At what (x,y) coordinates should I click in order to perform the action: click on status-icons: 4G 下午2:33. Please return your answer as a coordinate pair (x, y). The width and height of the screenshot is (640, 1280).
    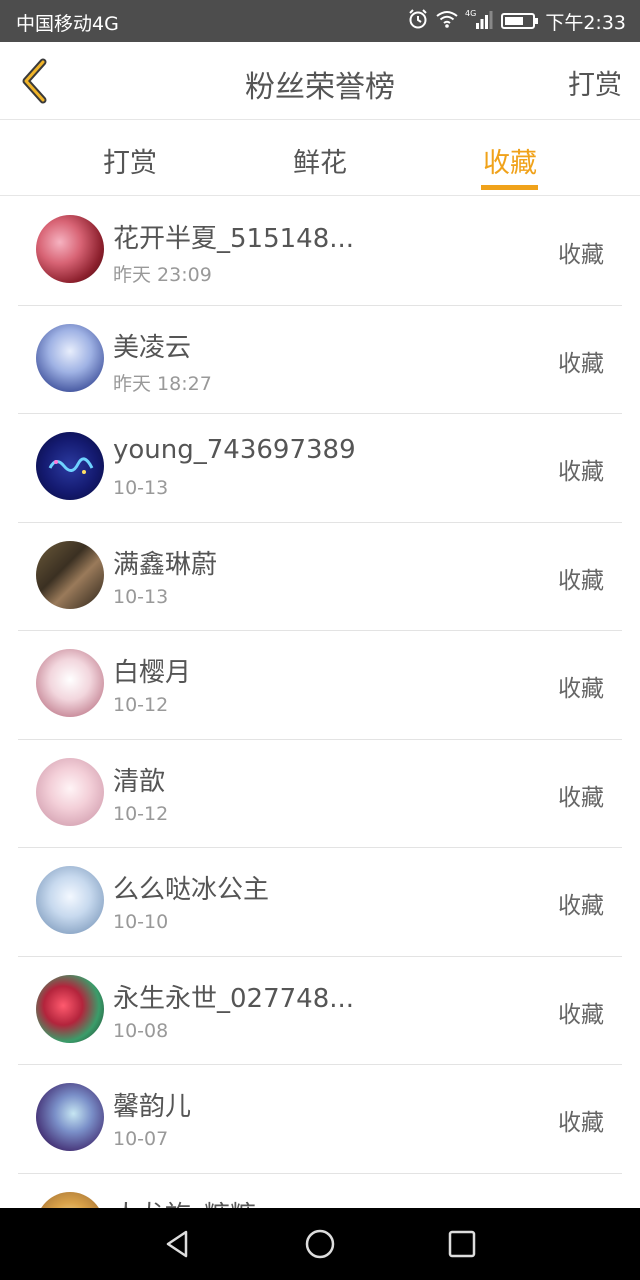
    Looking at the image, I should click on (516, 21).